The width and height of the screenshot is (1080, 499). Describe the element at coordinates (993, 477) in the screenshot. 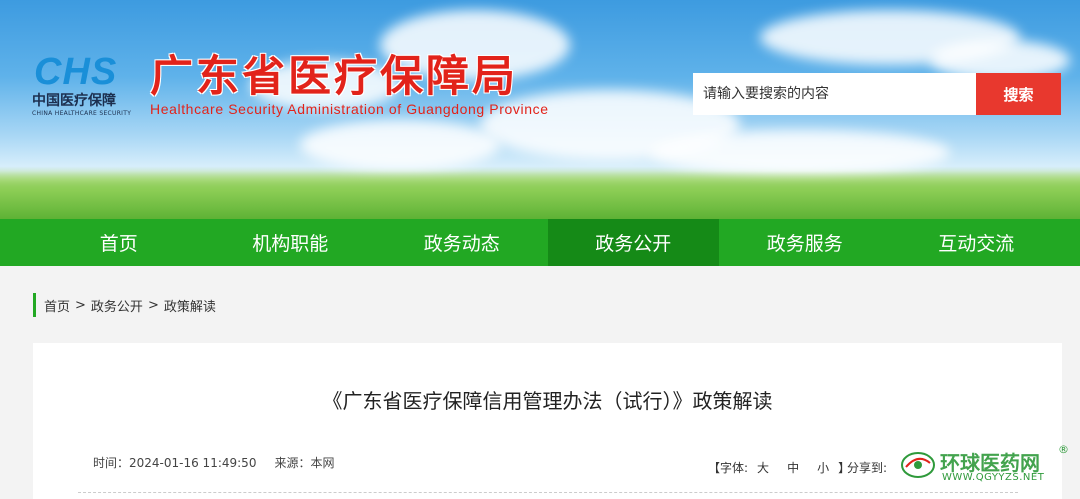

I see `watermark-url: WWW.QGYYZS.NET` at that location.